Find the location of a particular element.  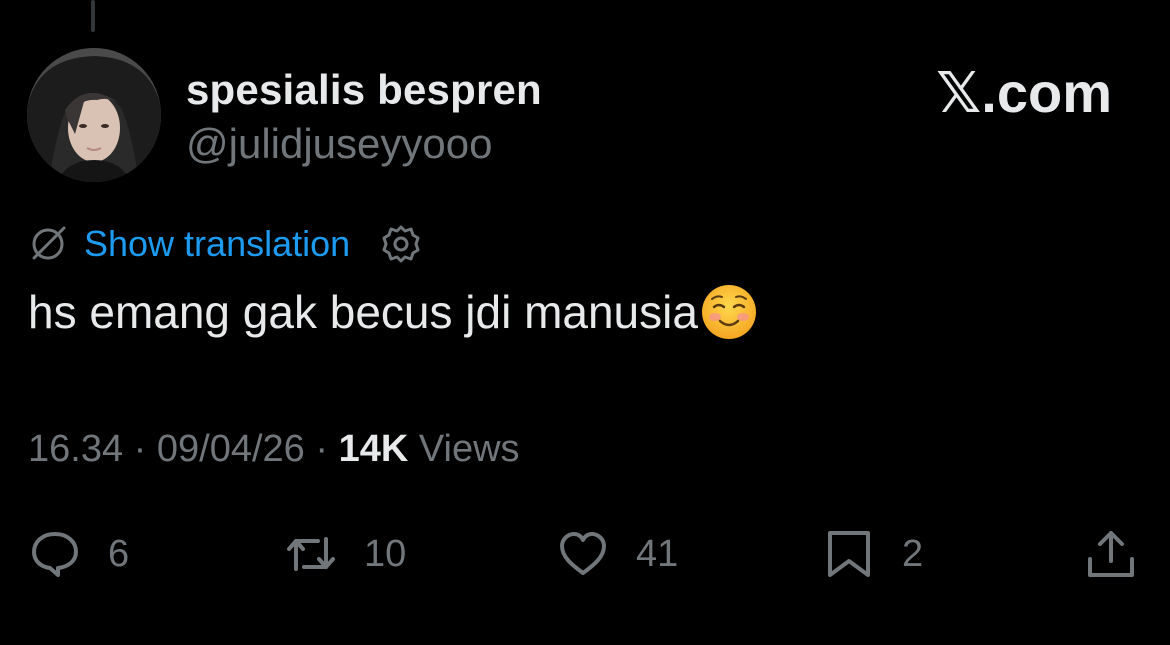

reply-icon is located at coordinates (55, 554).